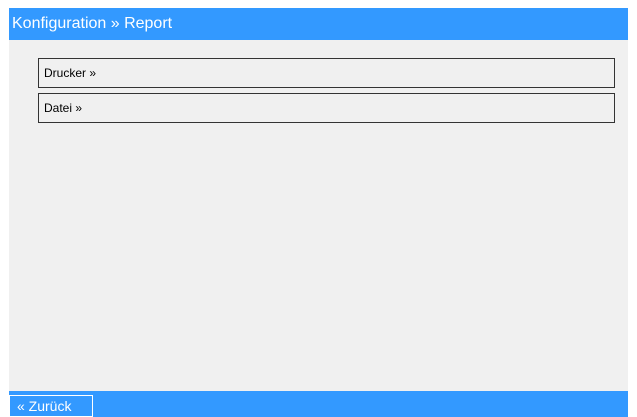  I want to click on page-title: Konfiguration » Report, so click(318, 24).